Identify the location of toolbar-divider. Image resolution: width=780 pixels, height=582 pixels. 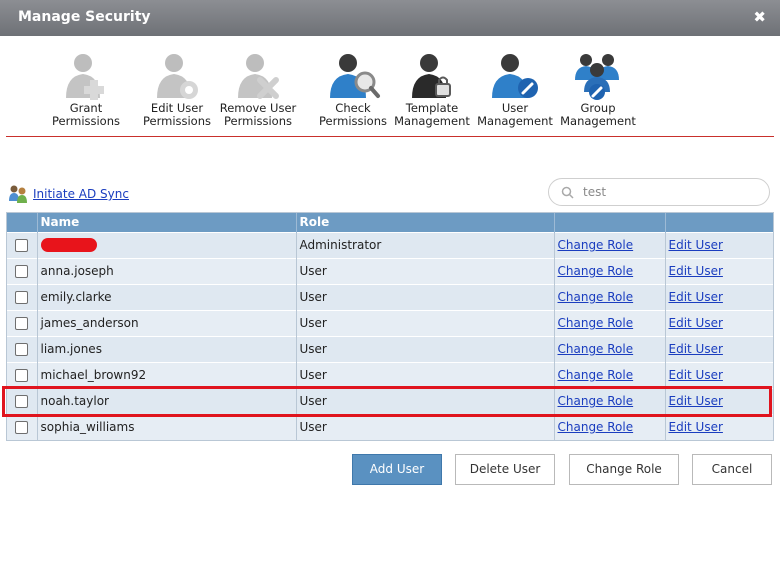
(390, 136).